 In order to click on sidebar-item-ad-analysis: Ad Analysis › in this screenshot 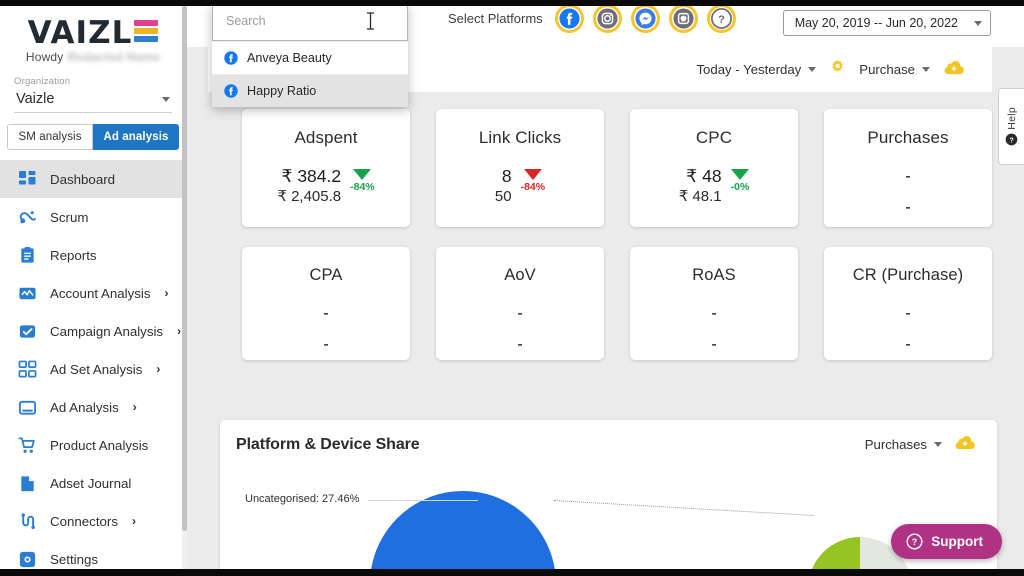, I will do `click(93, 407)`.